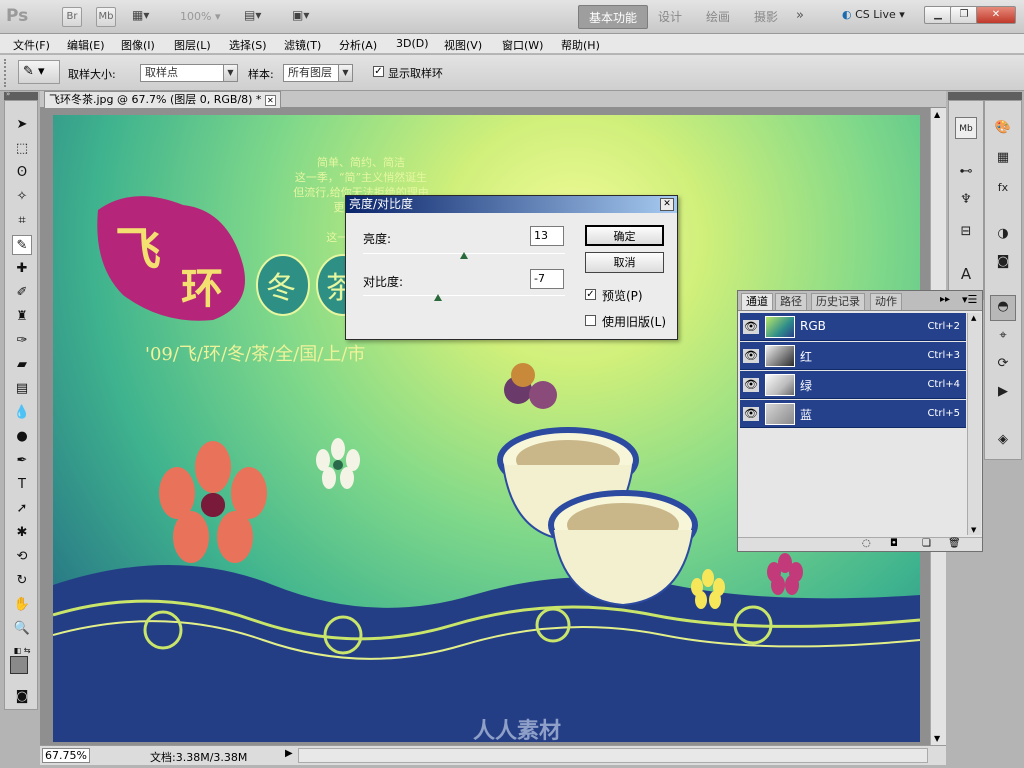 This screenshot has width=1024, height=768. I want to click on menu-image: 图像(I), so click(138, 45).